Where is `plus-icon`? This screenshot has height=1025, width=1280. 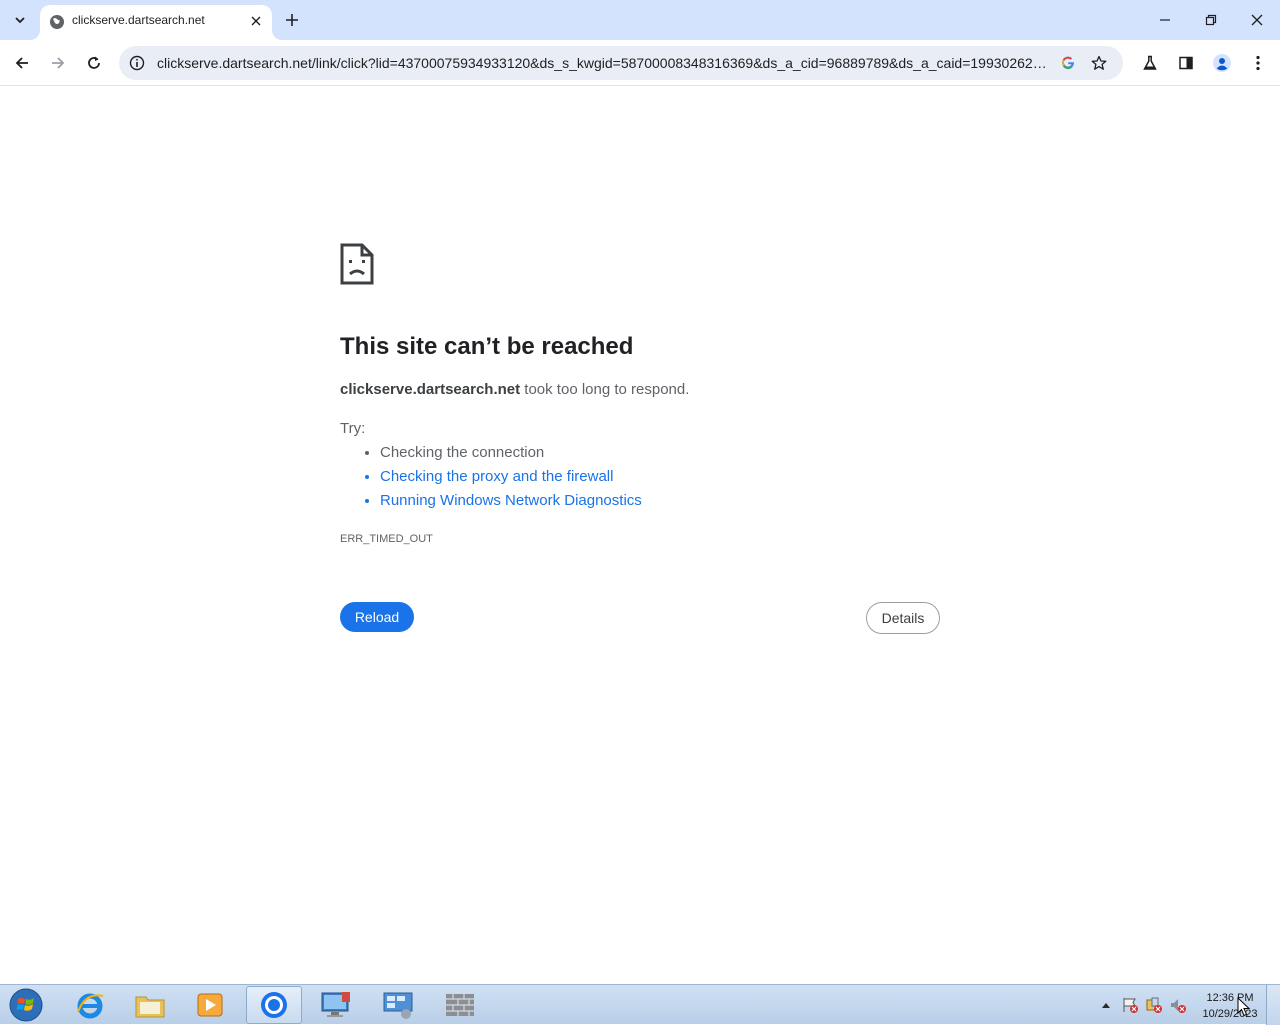 plus-icon is located at coordinates (292, 20).